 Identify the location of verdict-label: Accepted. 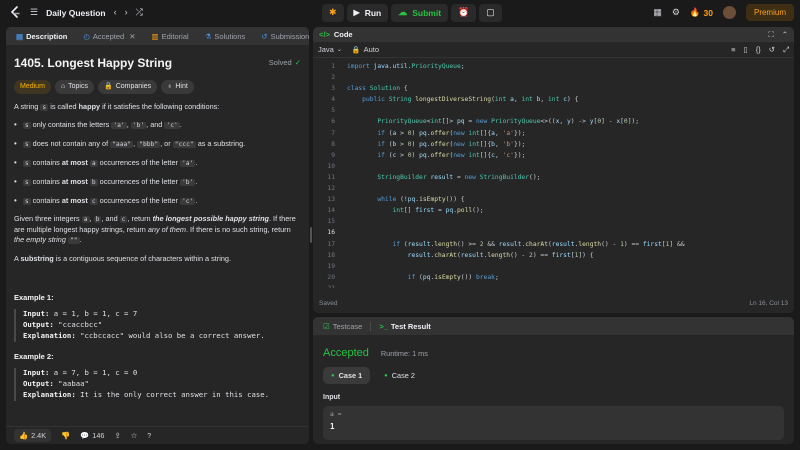
(346, 353).